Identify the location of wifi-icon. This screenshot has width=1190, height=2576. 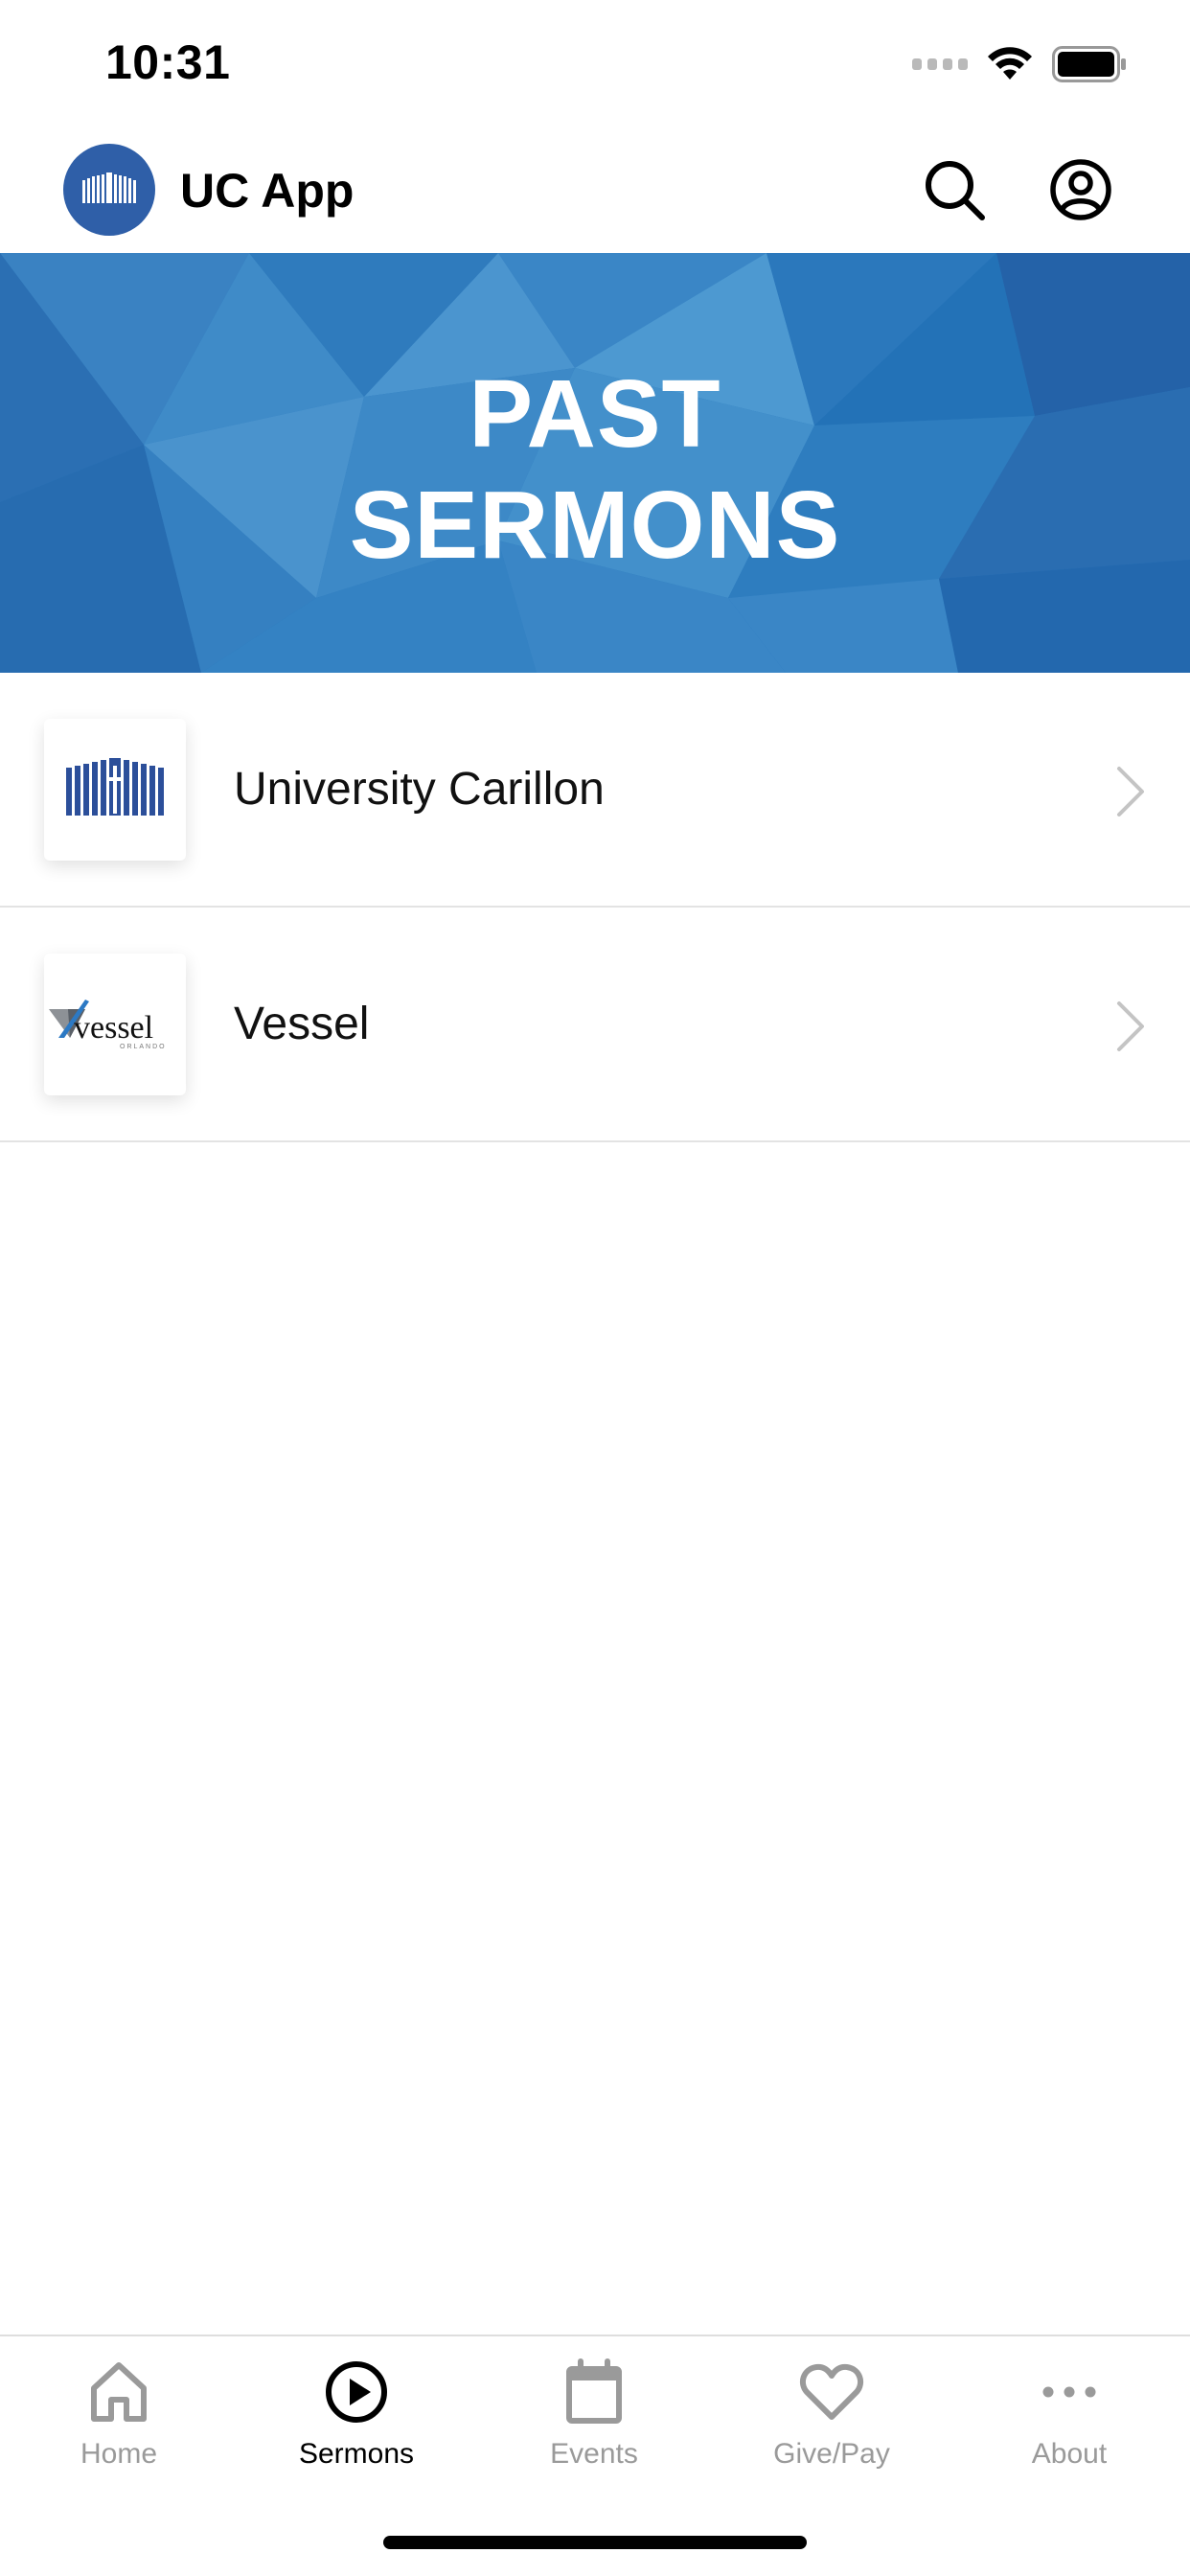
(1010, 63).